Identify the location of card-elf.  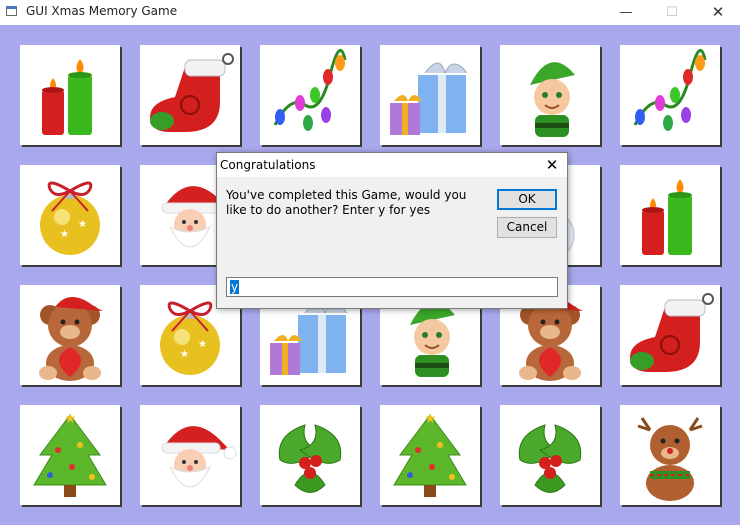
(550, 95).